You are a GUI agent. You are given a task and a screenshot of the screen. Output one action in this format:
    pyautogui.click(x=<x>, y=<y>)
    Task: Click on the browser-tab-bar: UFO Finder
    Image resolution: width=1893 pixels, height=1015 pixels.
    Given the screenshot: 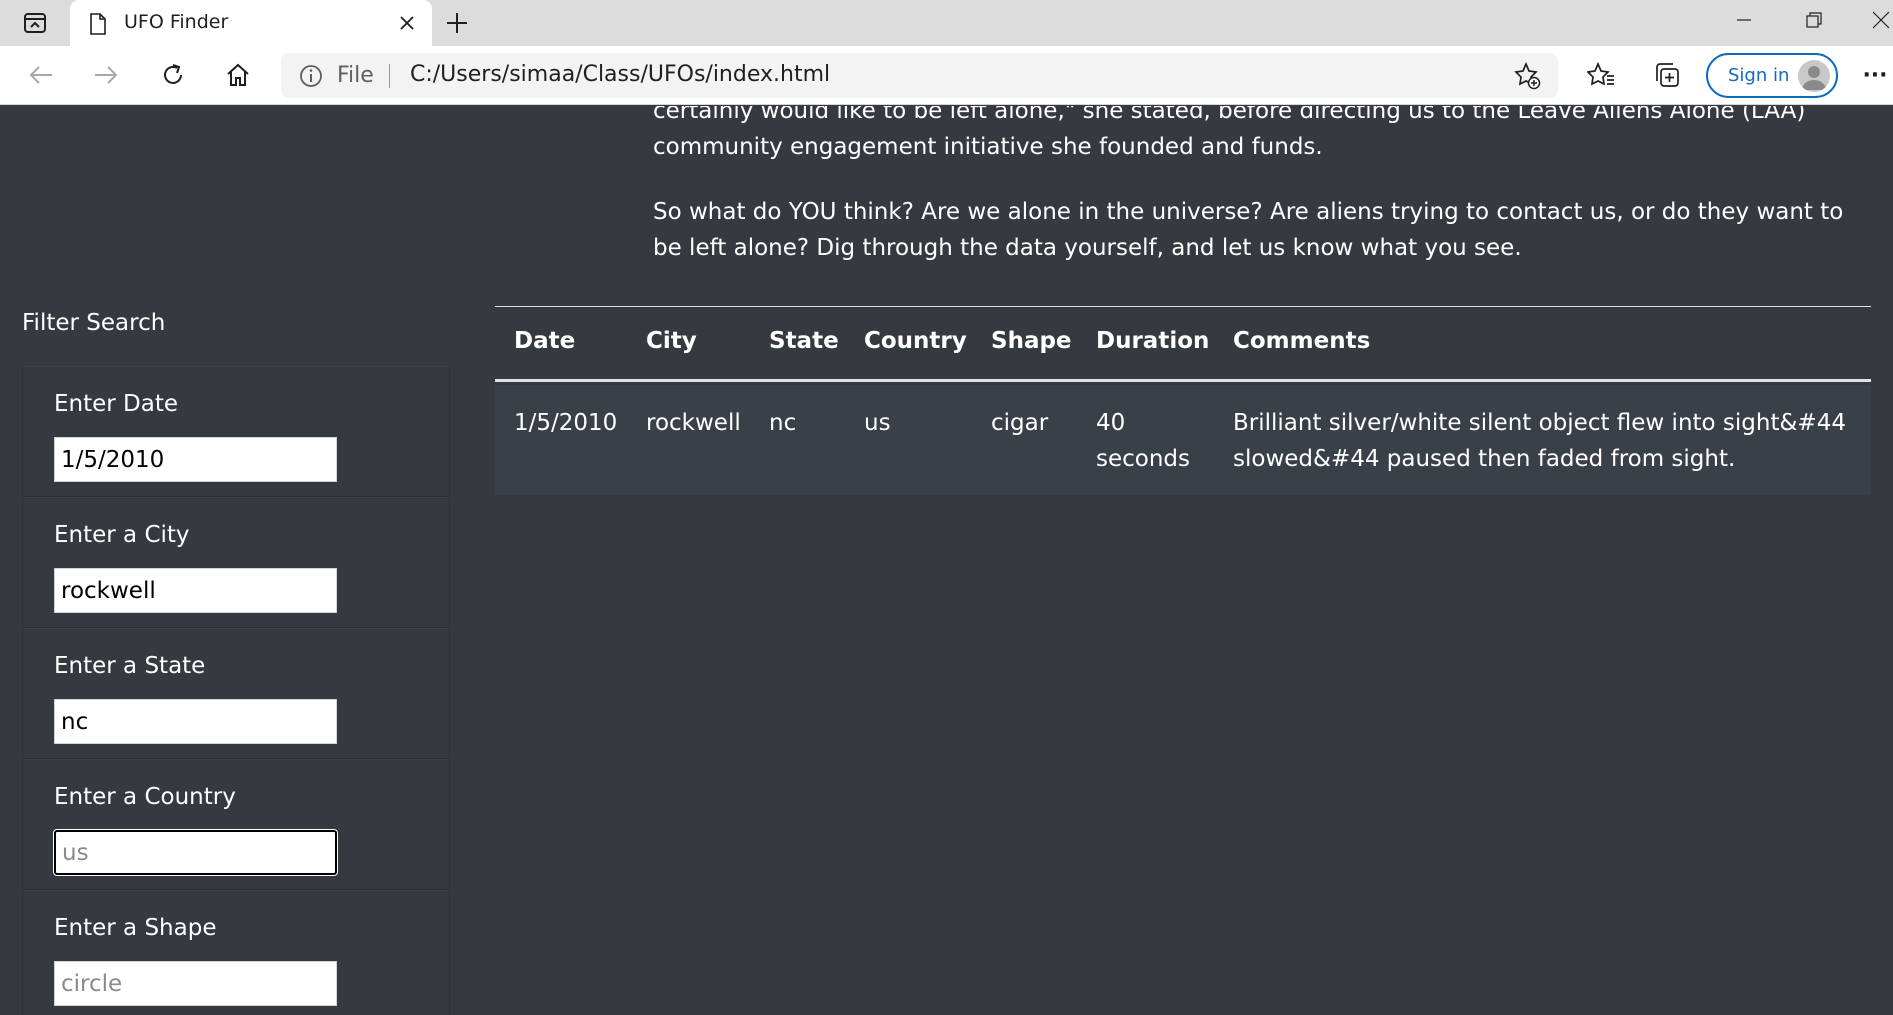 What is the action you would take?
    pyautogui.click(x=946, y=23)
    